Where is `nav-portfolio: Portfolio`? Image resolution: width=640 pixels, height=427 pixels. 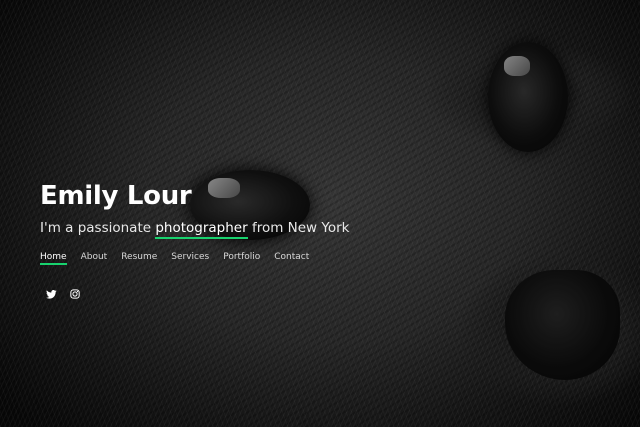 nav-portfolio: Portfolio is located at coordinates (241, 258).